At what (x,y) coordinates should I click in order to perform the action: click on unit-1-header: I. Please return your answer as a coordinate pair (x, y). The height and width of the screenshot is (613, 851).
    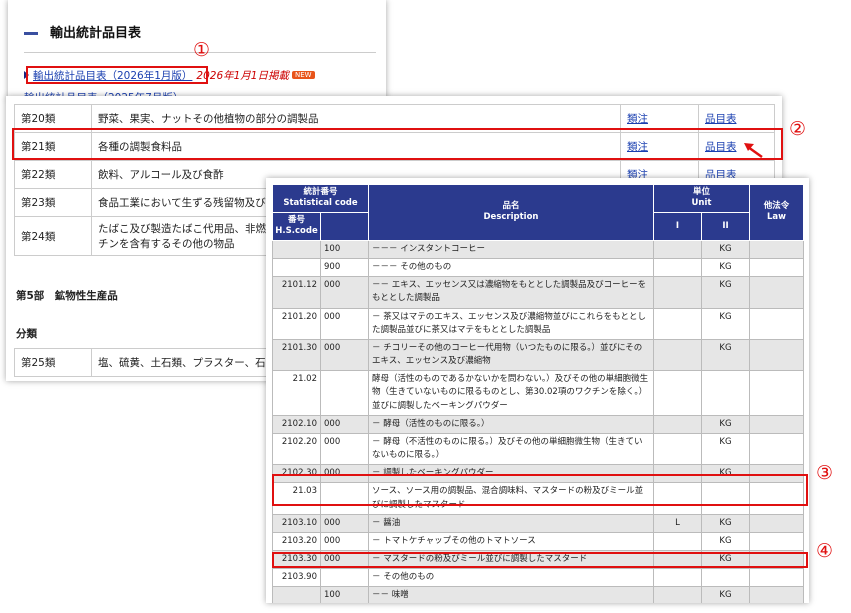
    Looking at the image, I should click on (677, 226).